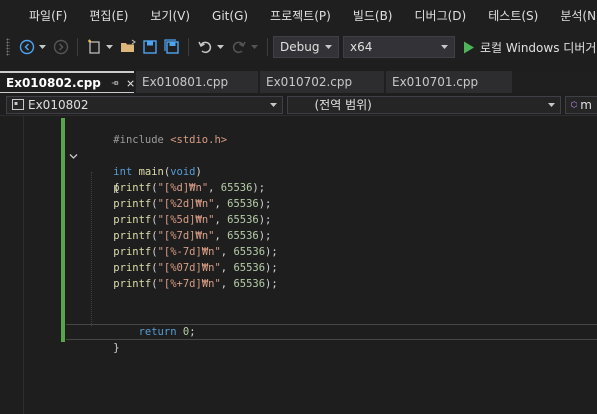  Describe the element at coordinates (94, 47) in the screenshot. I see `new-project-icon` at that location.